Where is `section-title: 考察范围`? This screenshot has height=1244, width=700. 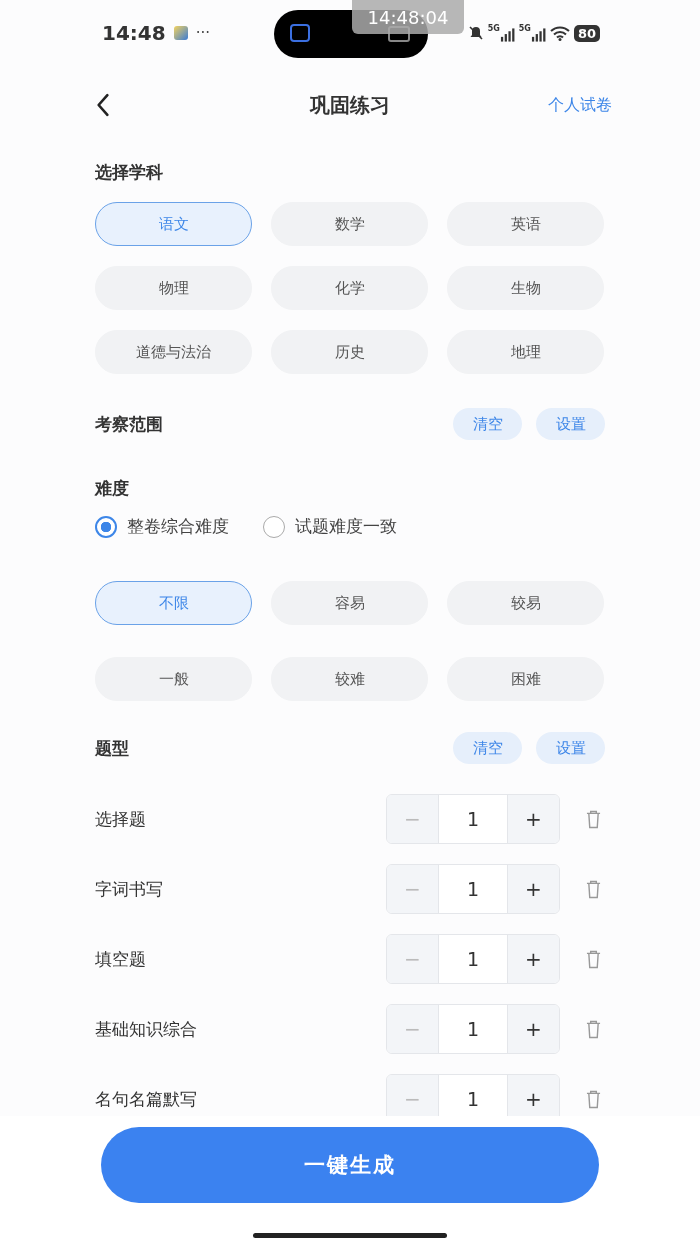
section-title: 考察范围 is located at coordinates (129, 424).